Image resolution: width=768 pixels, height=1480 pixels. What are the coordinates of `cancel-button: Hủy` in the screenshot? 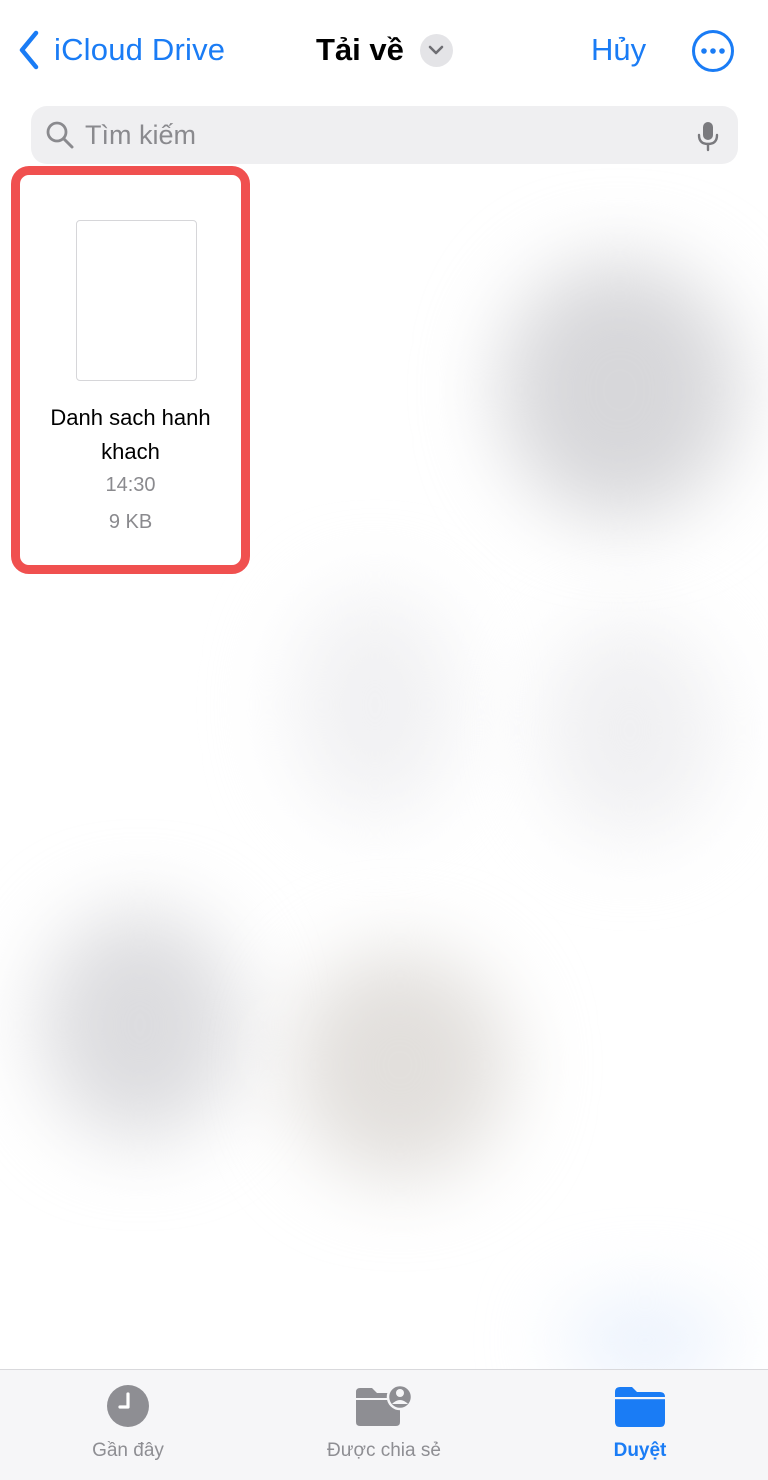 It's located at (618, 50).